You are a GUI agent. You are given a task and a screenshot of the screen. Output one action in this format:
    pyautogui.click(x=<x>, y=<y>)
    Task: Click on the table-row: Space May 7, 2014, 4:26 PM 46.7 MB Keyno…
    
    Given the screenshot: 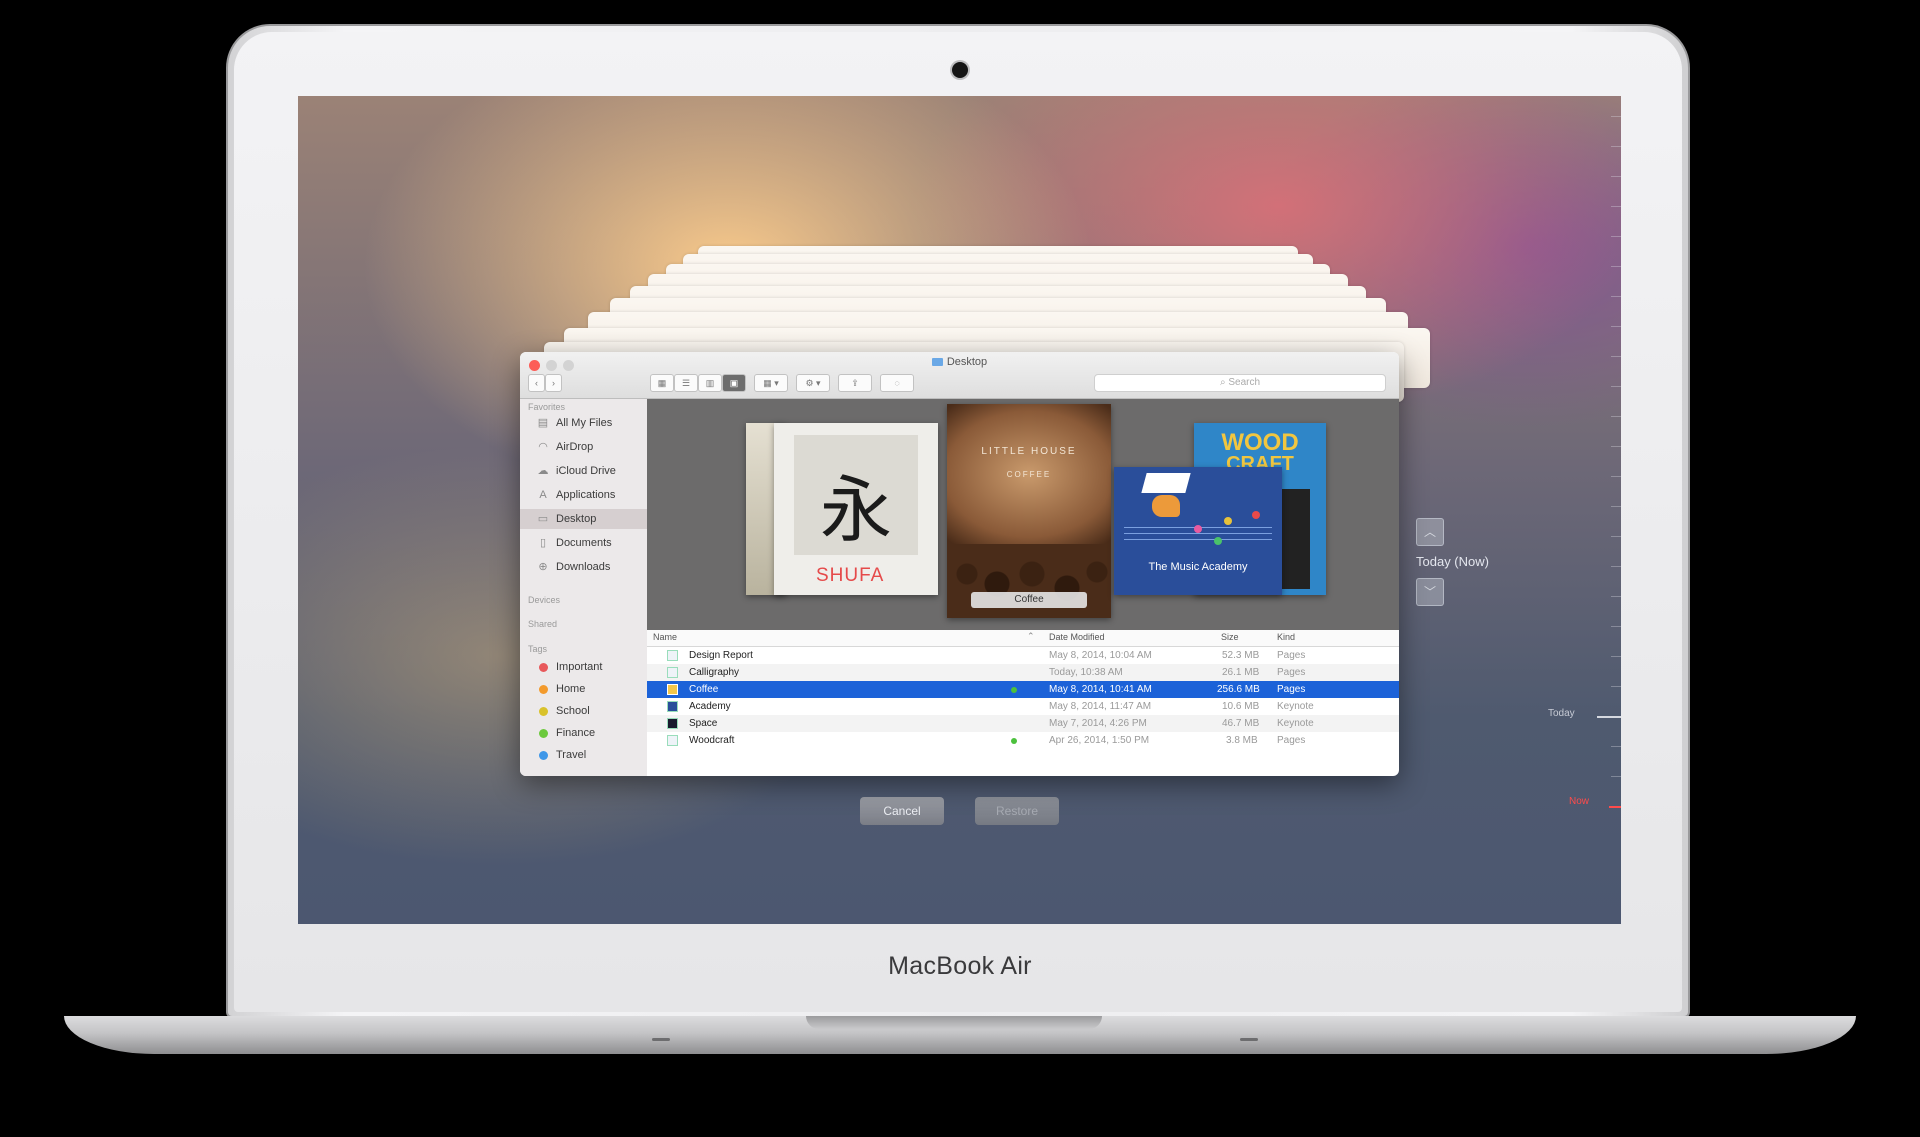 What is the action you would take?
    pyautogui.click(x=1023, y=723)
    